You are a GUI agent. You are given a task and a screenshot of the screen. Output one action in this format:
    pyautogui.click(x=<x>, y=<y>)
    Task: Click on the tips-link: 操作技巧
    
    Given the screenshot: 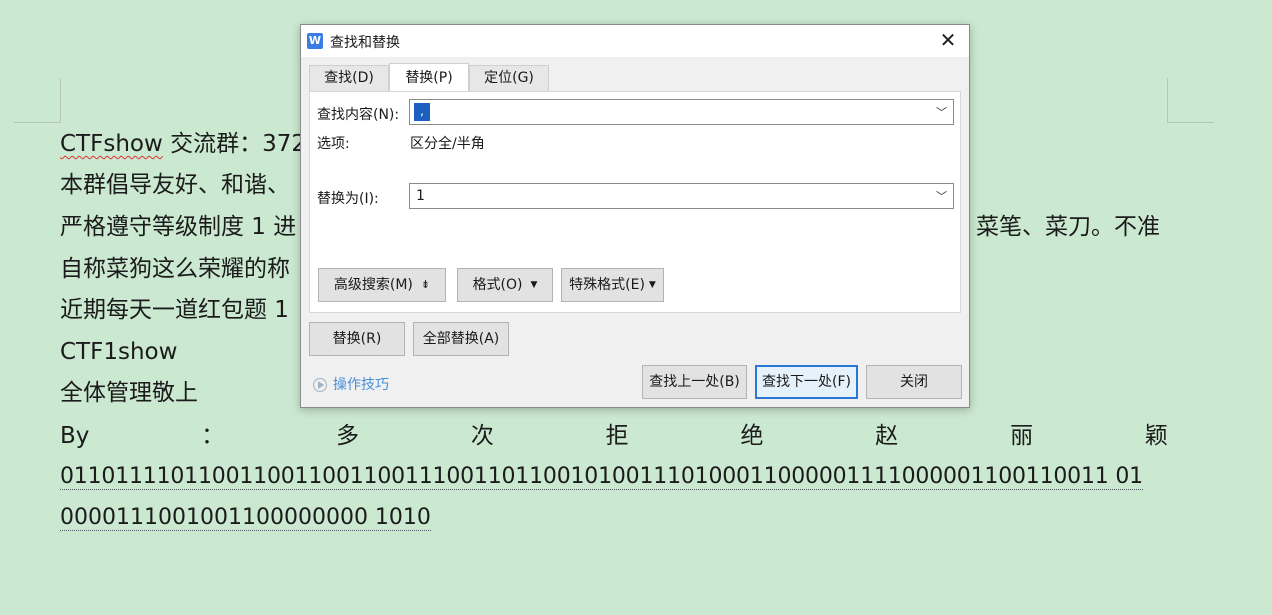 What is the action you would take?
    pyautogui.click(x=351, y=384)
    